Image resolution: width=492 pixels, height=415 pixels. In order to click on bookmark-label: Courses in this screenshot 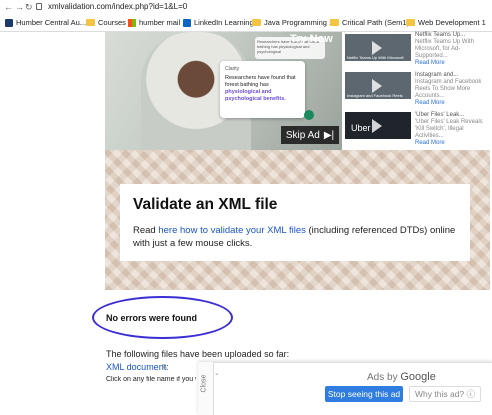, I will do `click(112, 22)`.